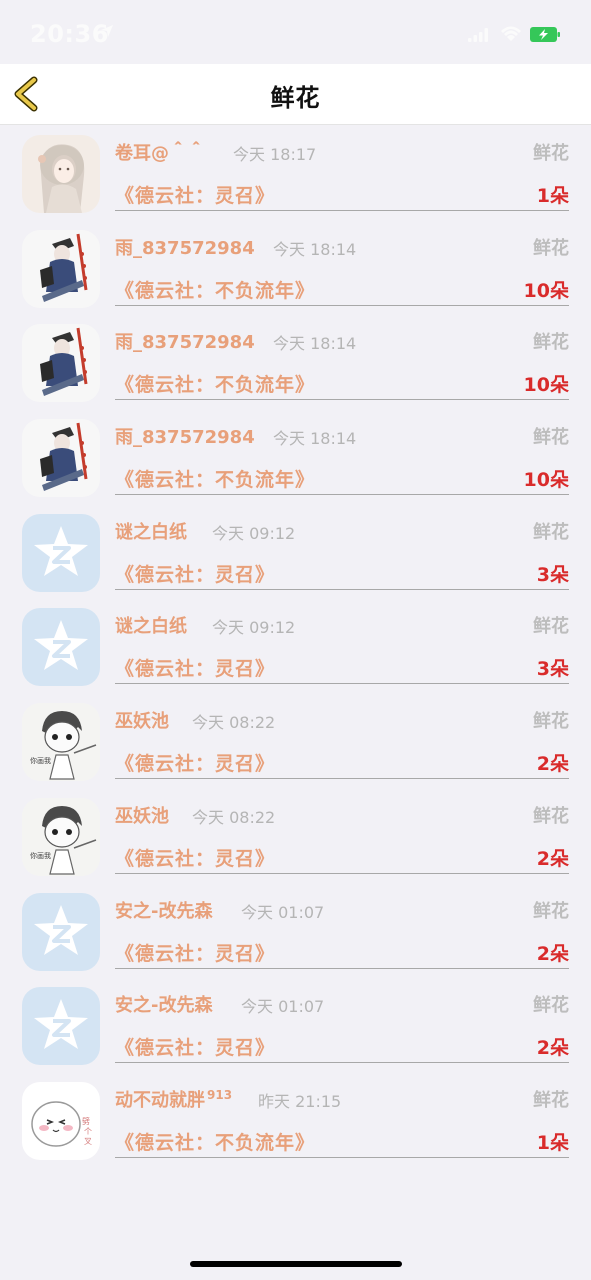 The width and height of the screenshot is (591, 1280). I want to click on list-item: 卷耳@＾＾ 今天 18:17 鲜花 《德云社：灵召》 1朵, so click(295, 172).